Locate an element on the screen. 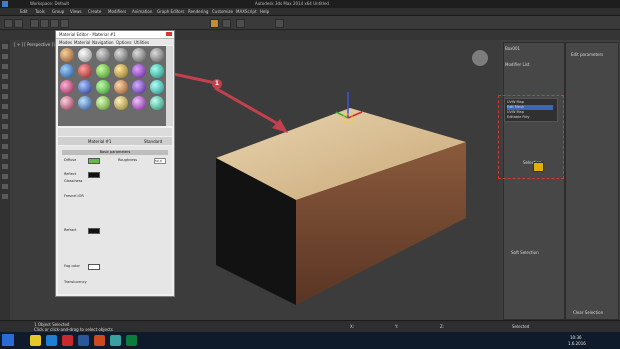 This screenshot has height=349, width=620. diffuse-swatch is located at coordinates (94, 161).